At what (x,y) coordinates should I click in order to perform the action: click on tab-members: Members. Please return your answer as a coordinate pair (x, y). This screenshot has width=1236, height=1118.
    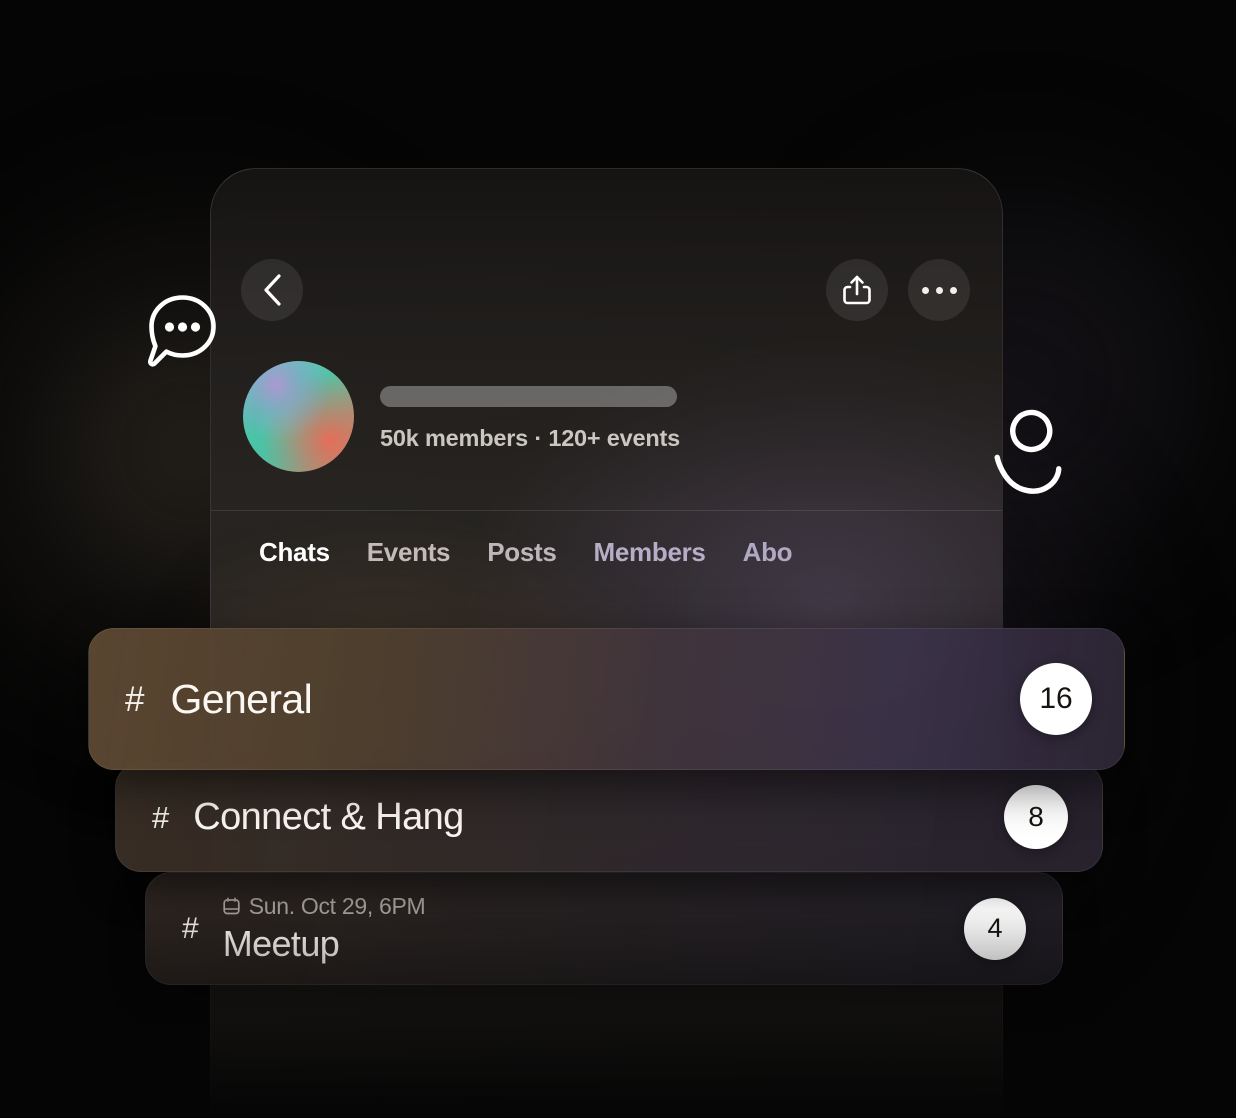
    Looking at the image, I should click on (668, 552).